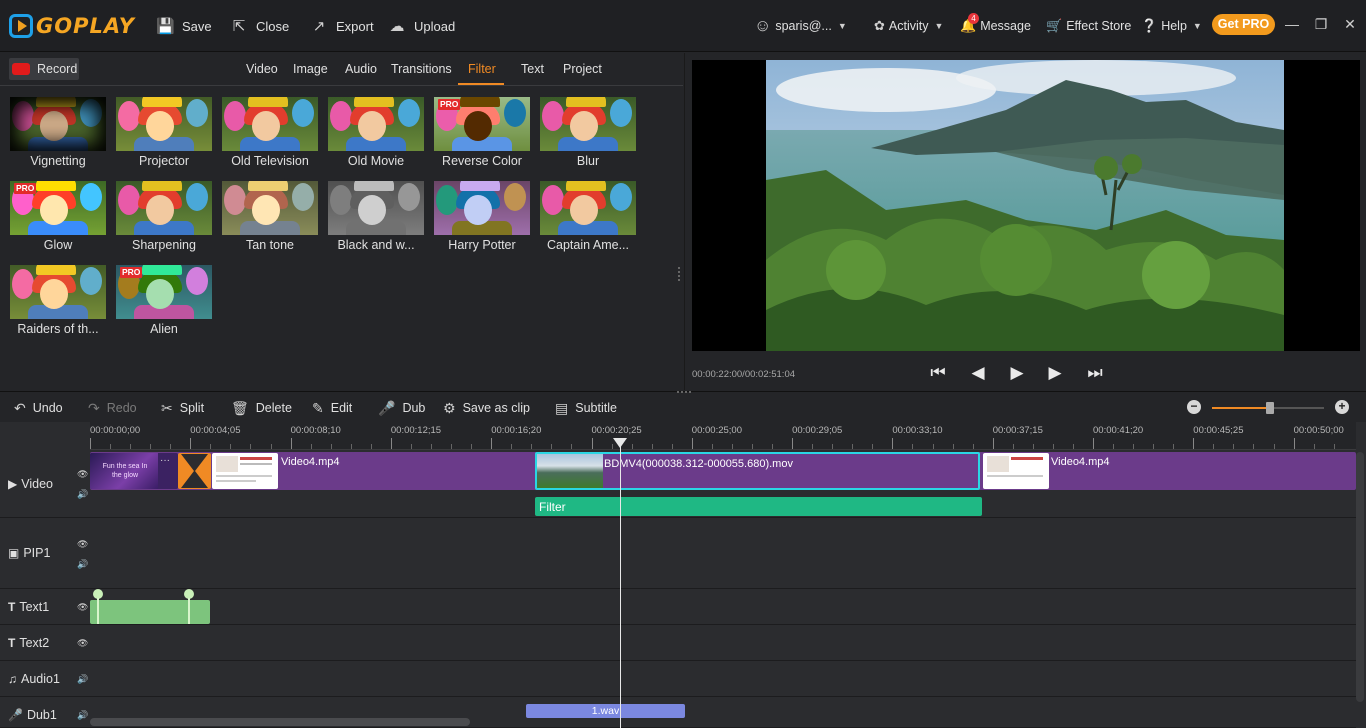 The image size is (1366, 728). Describe the element at coordinates (1095, 373) in the screenshot. I see `skip-forward-icon: ⏭` at that location.